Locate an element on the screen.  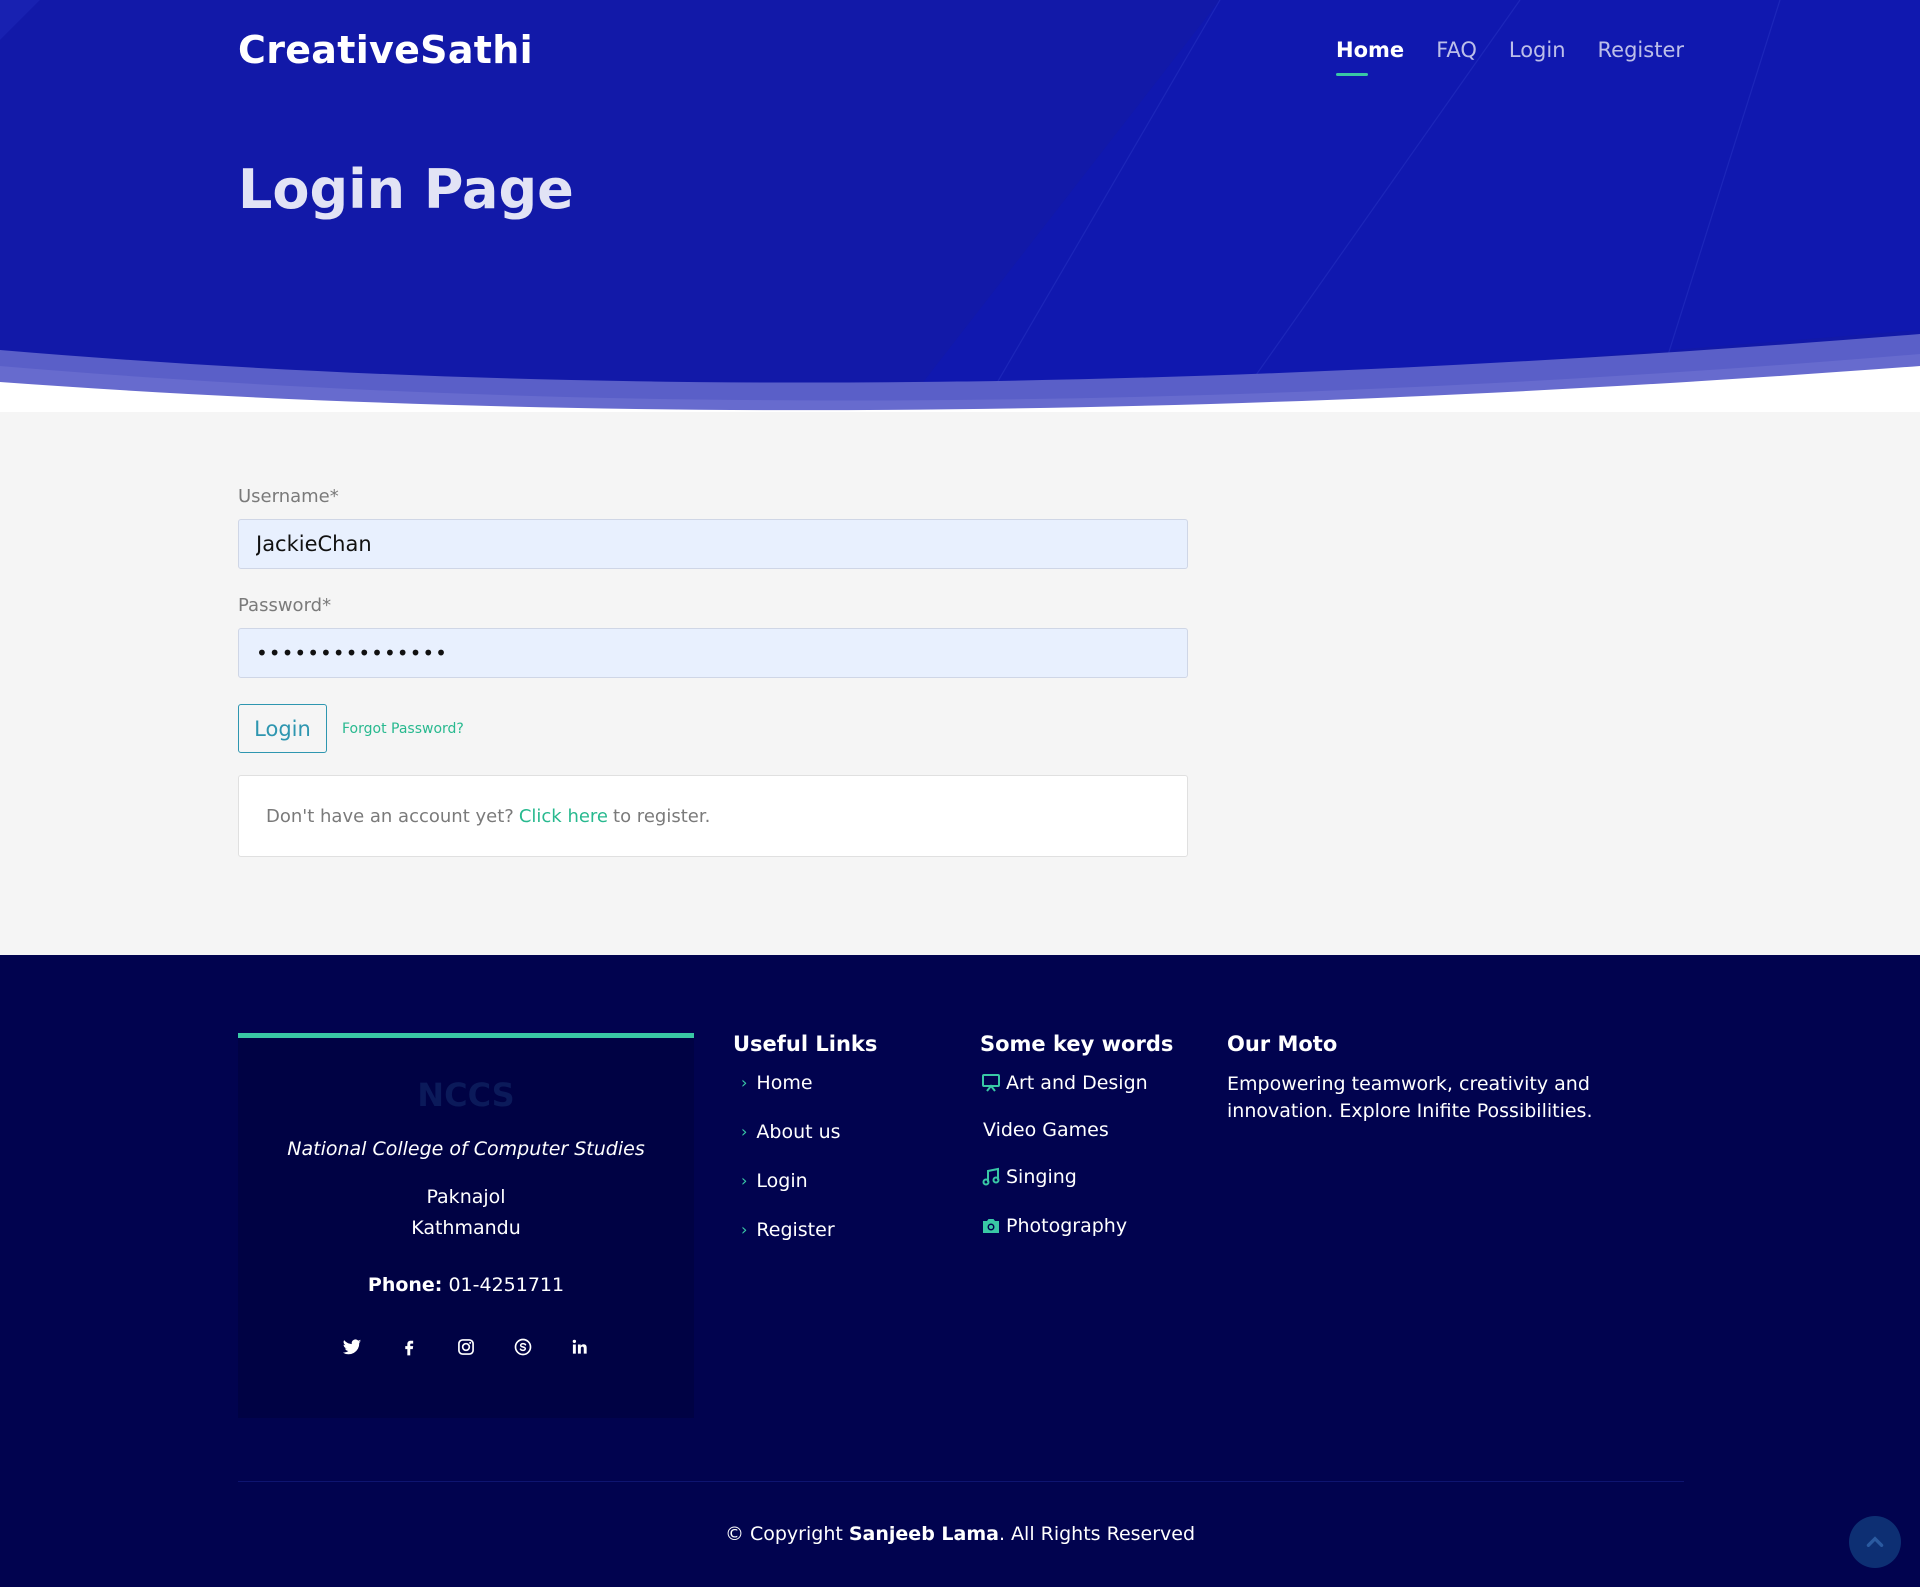
footer-divider is located at coordinates (961, 1481).